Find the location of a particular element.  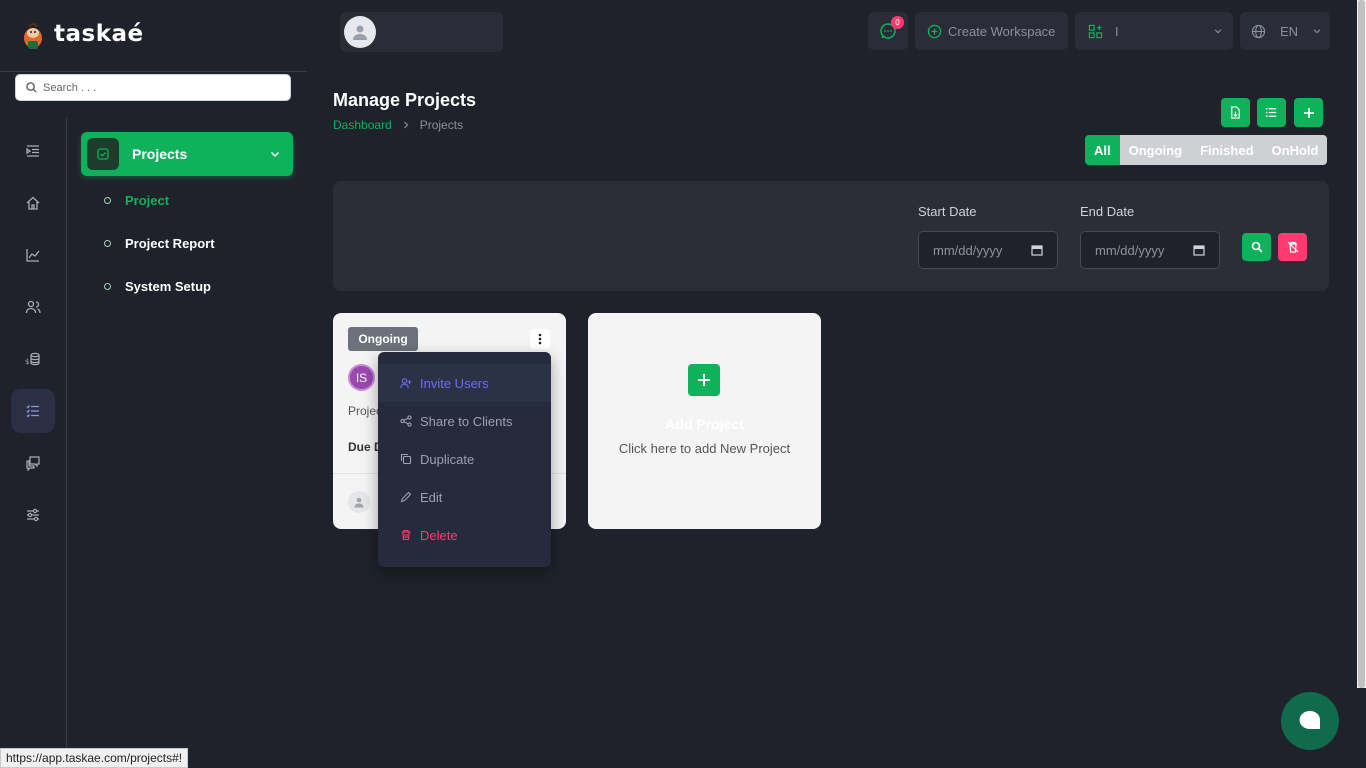

globe-icon is located at coordinates (1258, 31).